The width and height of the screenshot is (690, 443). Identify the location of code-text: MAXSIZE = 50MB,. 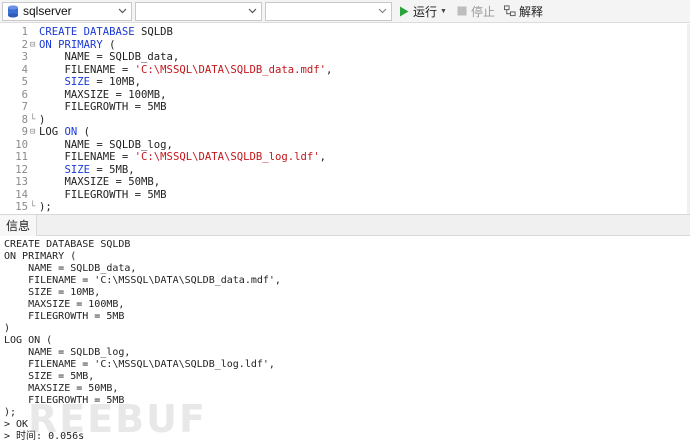
(100, 182).